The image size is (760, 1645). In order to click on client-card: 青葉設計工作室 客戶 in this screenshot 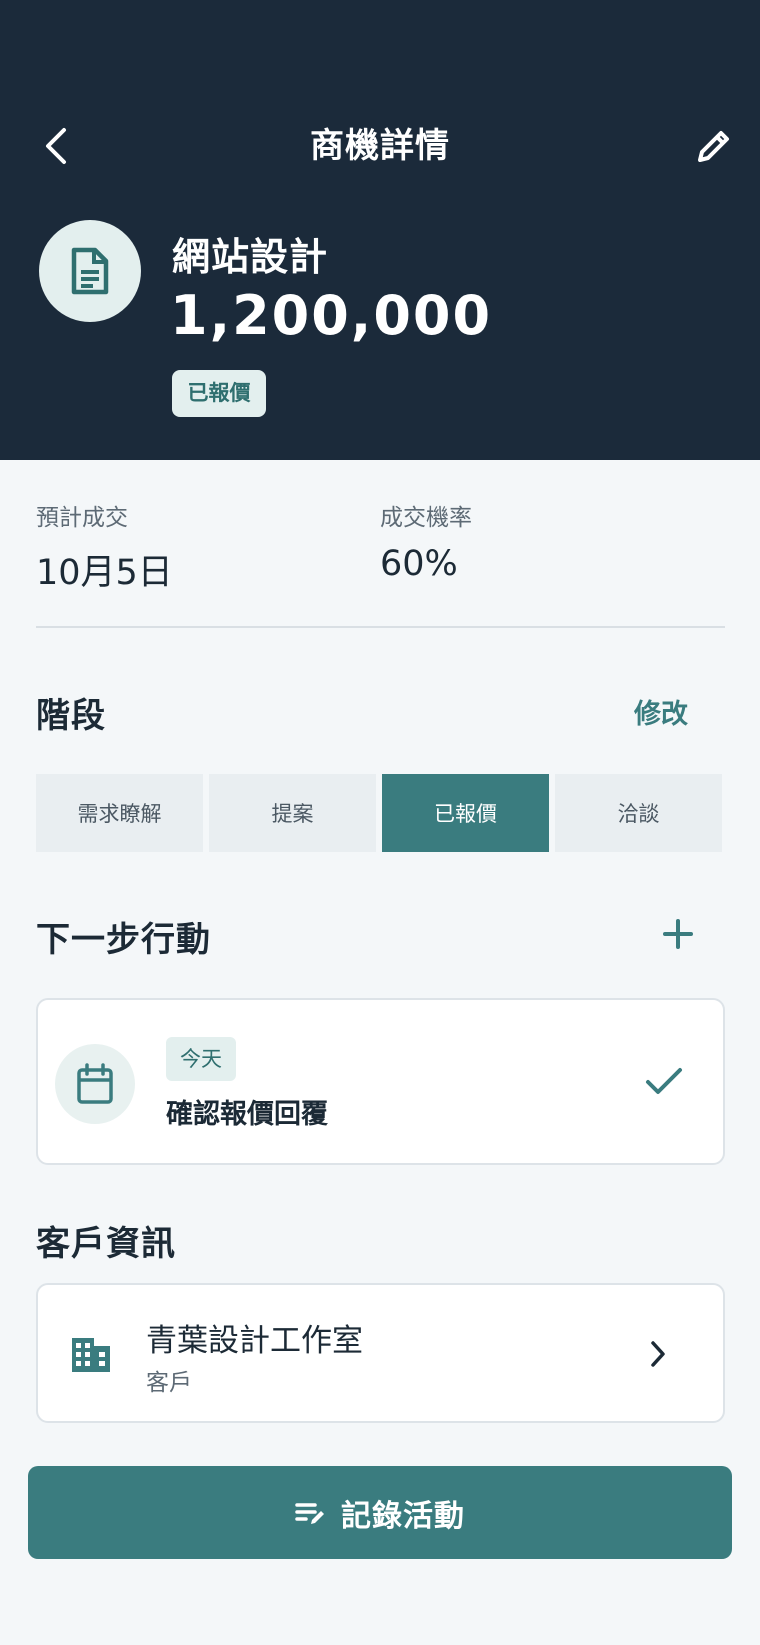, I will do `click(380, 1353)`.